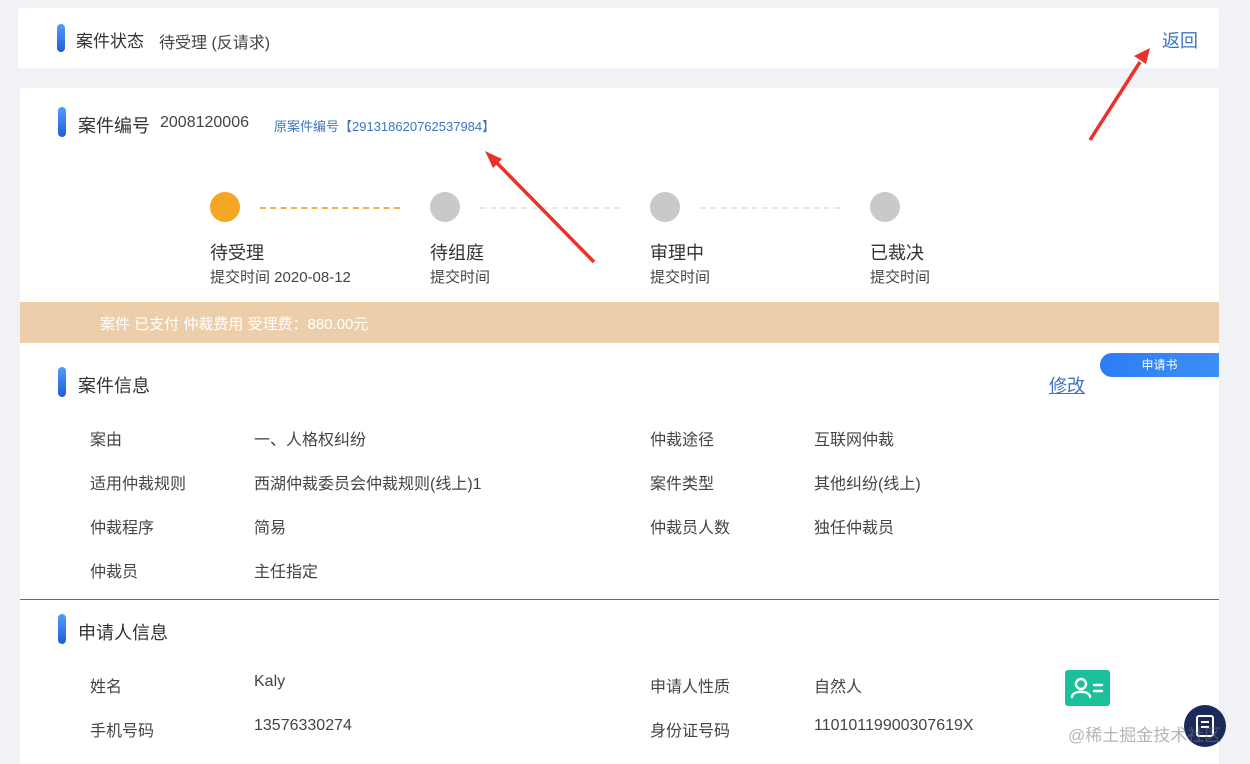 This screenshot has width=1250, height=764. I want to click on field-value: 11010119900307619X, so click(894, 725).